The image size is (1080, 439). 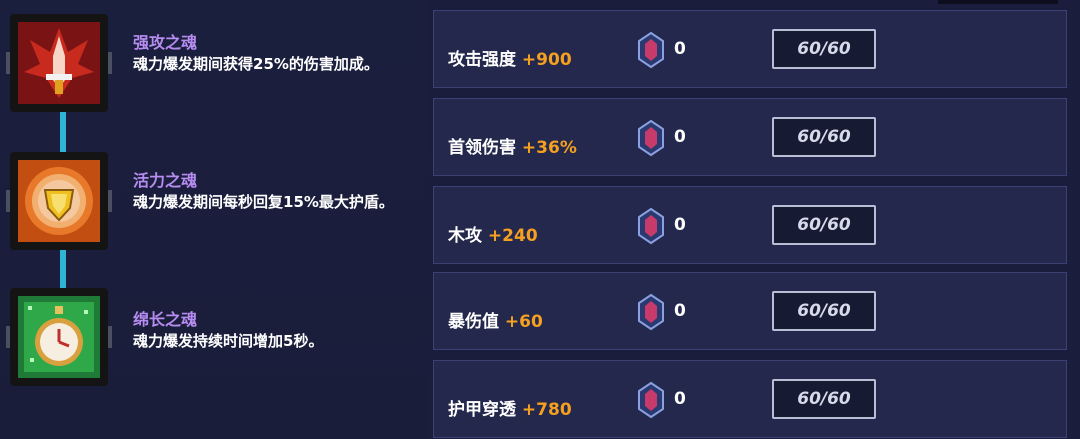 What do you see at coordinates (546, 60) in the screenshot?
I see `stat-bonus: +900` at bounding box center [546, 60].